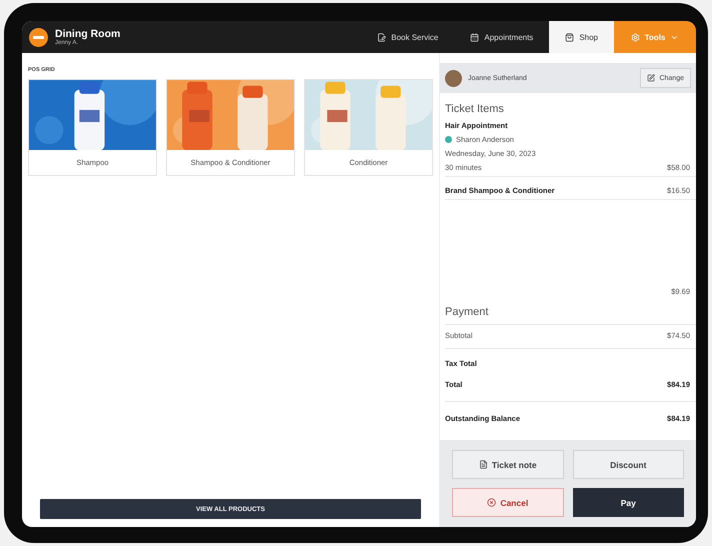  I want to click on pay-button: Pay, so click(628, 502).